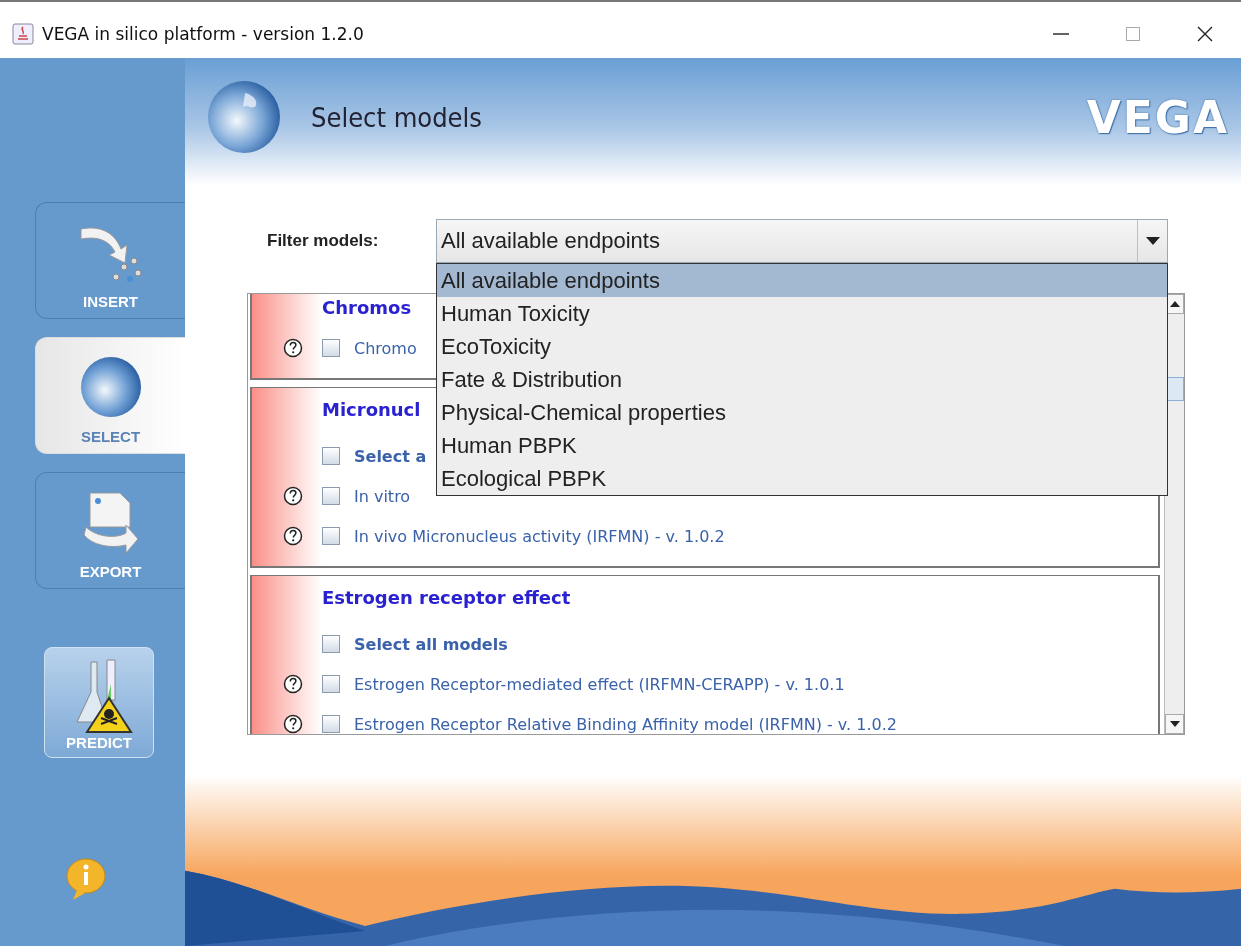 Image resolution: width=1241 pixels, height=946 pixels. I want to click on maximize-icon, so click(1133, 34).